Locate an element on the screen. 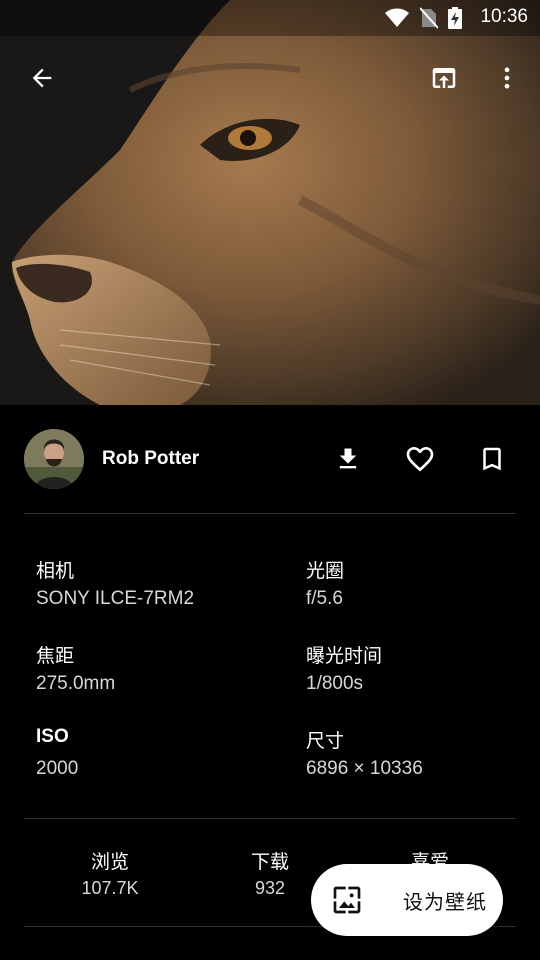 The image size is (540, 960). author-name: Rob Potter is located at coordinates (150, 459).